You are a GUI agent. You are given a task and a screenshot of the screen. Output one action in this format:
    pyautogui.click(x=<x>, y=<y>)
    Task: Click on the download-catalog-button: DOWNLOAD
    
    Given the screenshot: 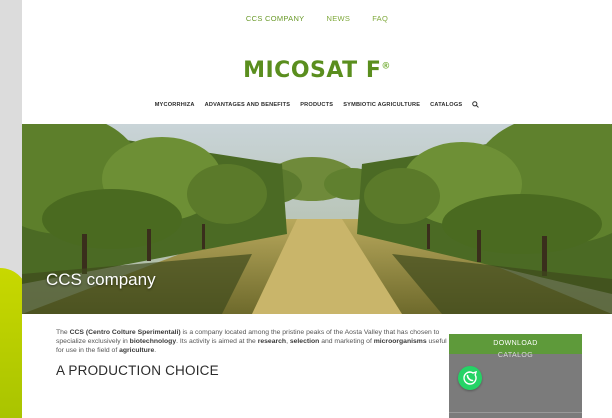 What is the action you would take?
    pyautogui.click(x=515, y=344)
    